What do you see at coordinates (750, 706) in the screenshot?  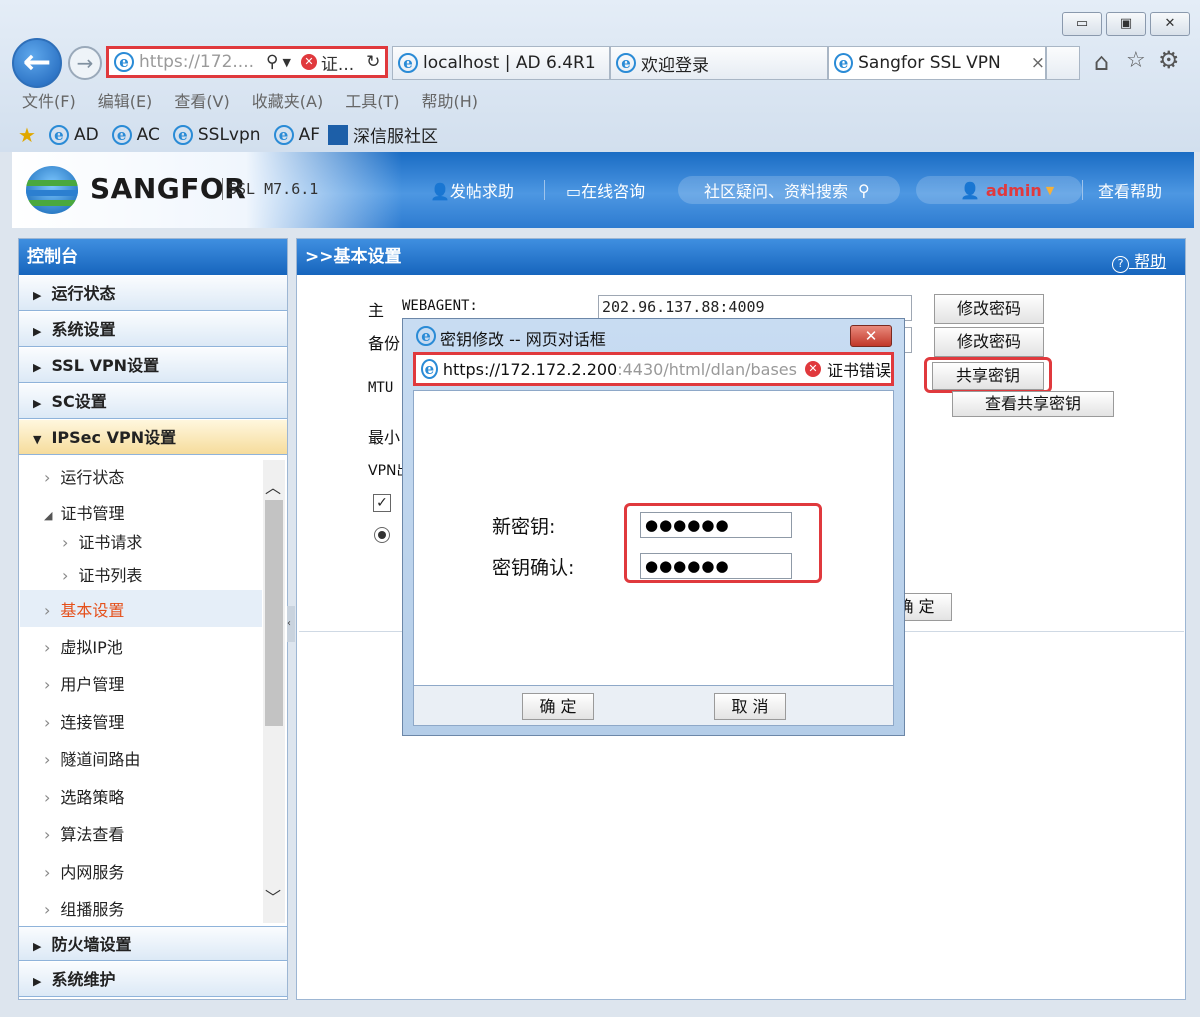 I see `dialog-cancel-button: 取 消` at bounding box center [750, 706].